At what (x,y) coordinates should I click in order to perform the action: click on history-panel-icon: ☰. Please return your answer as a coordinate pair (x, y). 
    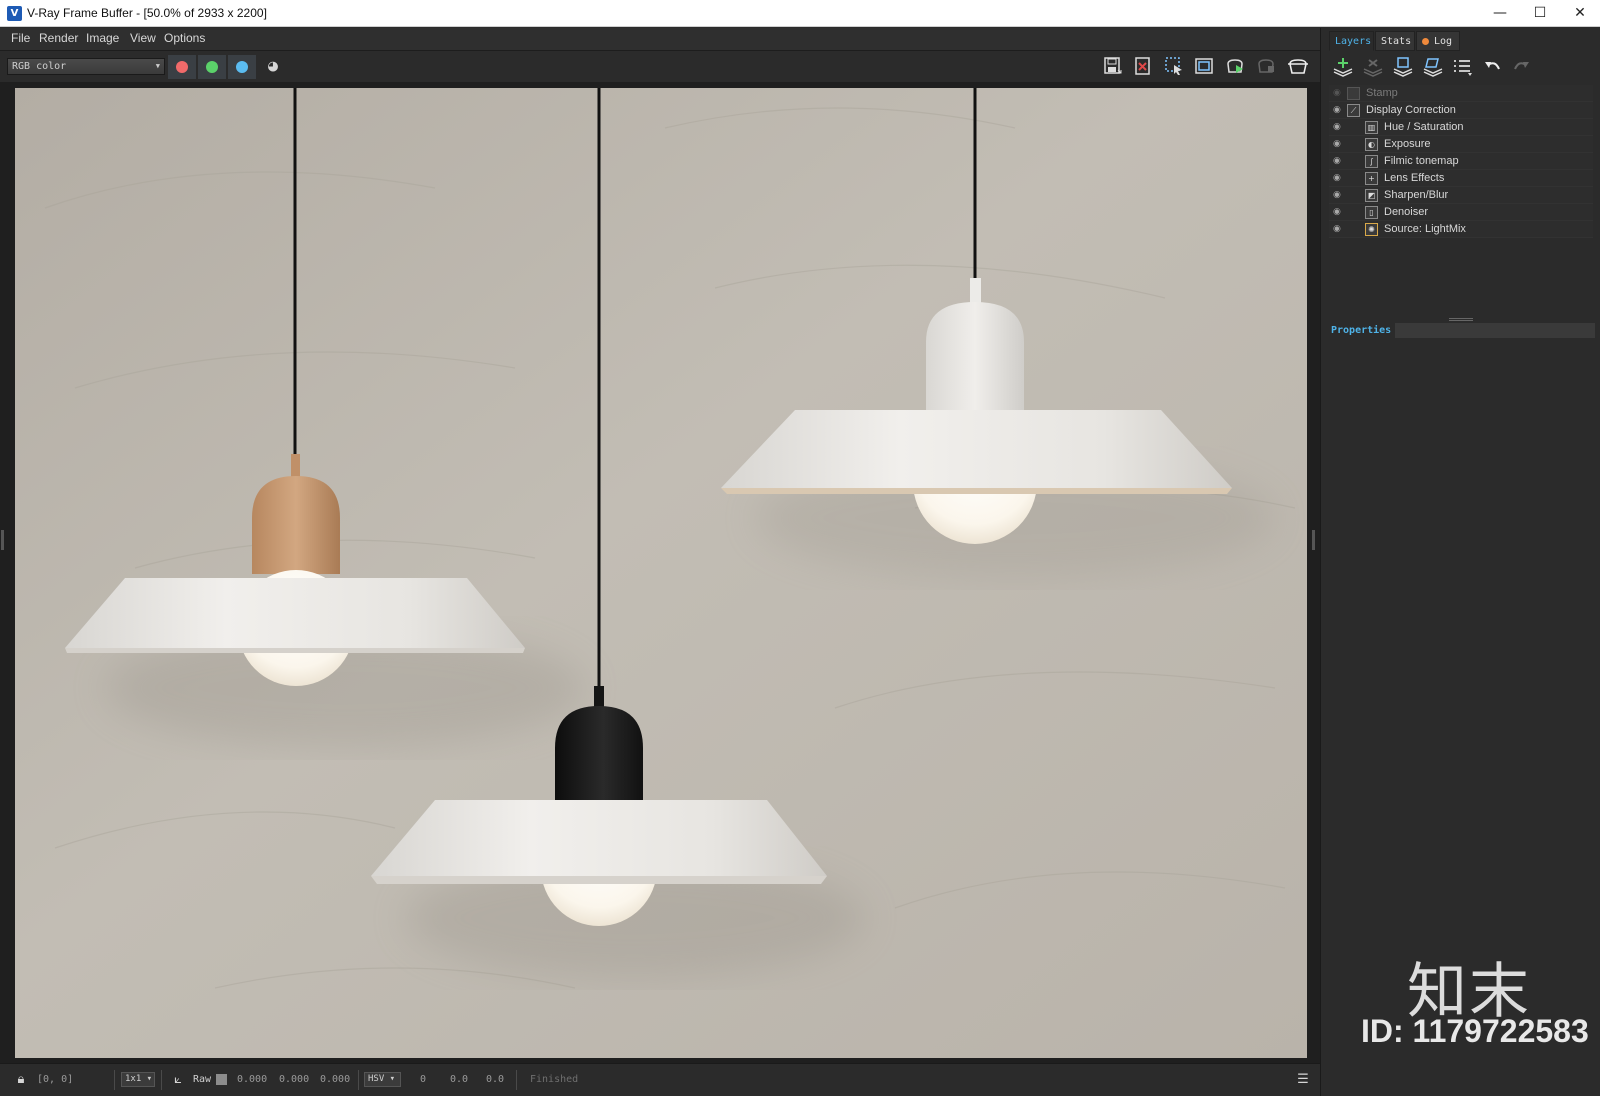
    Looking at the image, I should click on (1303, 1080).